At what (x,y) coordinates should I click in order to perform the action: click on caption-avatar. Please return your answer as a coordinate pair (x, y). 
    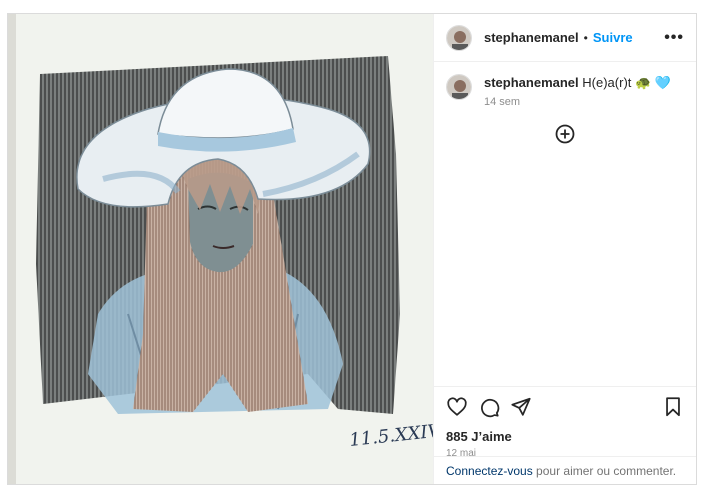
    Looking at the image, I should click on (459, 87).